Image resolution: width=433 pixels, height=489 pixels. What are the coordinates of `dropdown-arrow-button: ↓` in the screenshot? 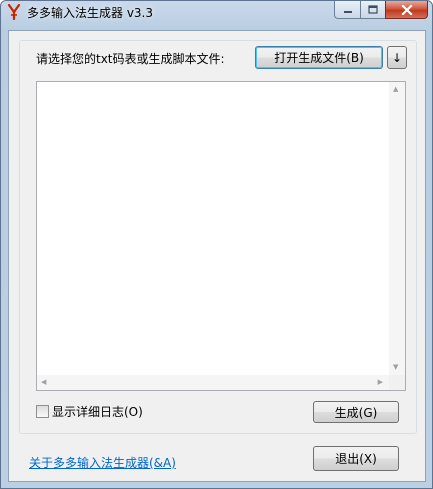 It's located at (397, 57).